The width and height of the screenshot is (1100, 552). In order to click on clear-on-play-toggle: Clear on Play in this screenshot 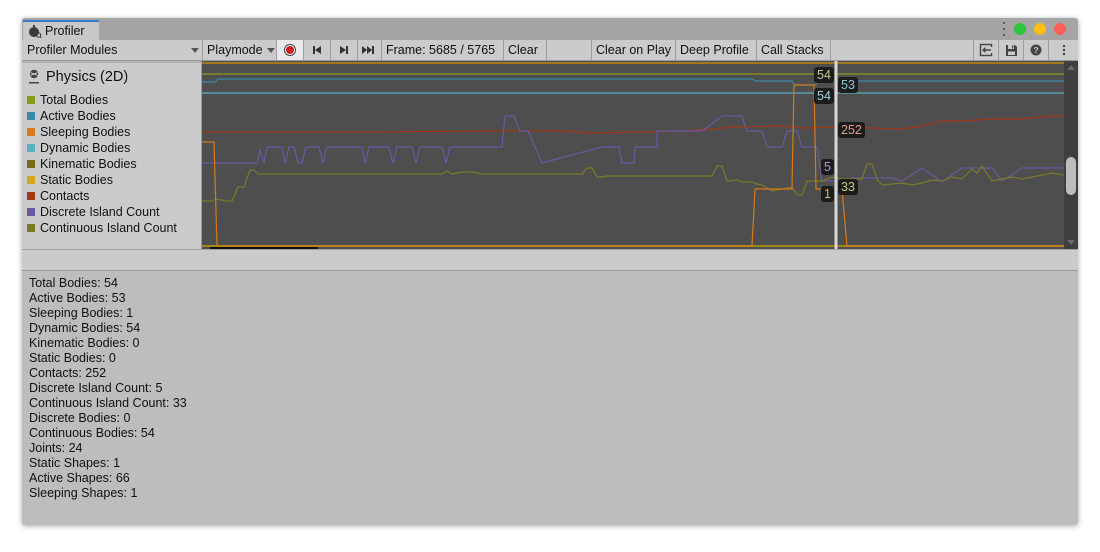, I will do `click(634, 50)`.